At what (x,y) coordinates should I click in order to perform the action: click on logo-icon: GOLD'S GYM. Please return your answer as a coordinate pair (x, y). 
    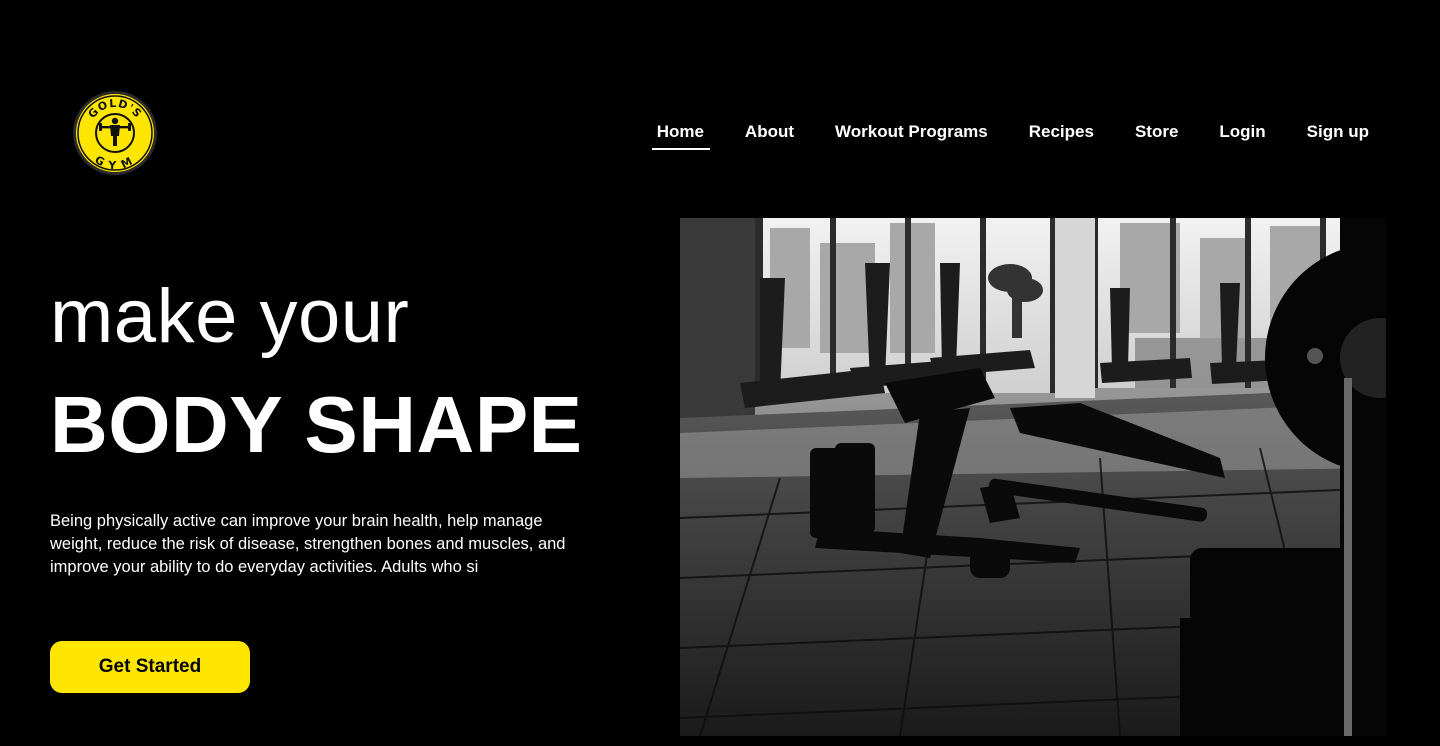
    Looking at the image, I should click on (115, 133).